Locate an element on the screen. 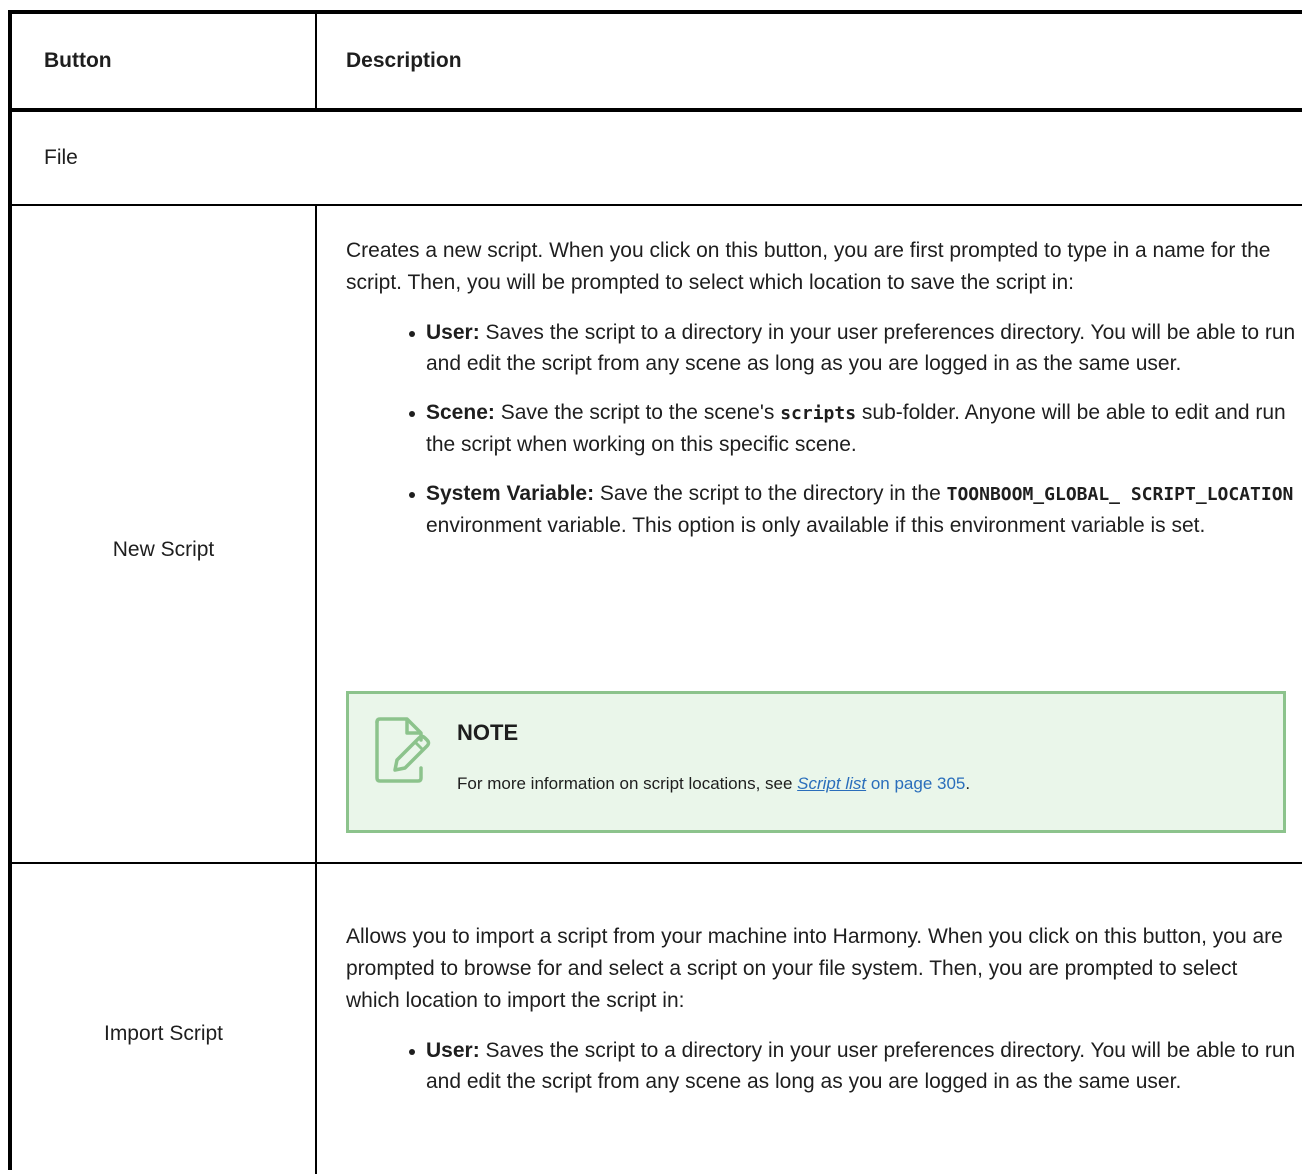  header-description-label: Description is located at coordinates (404, 60).